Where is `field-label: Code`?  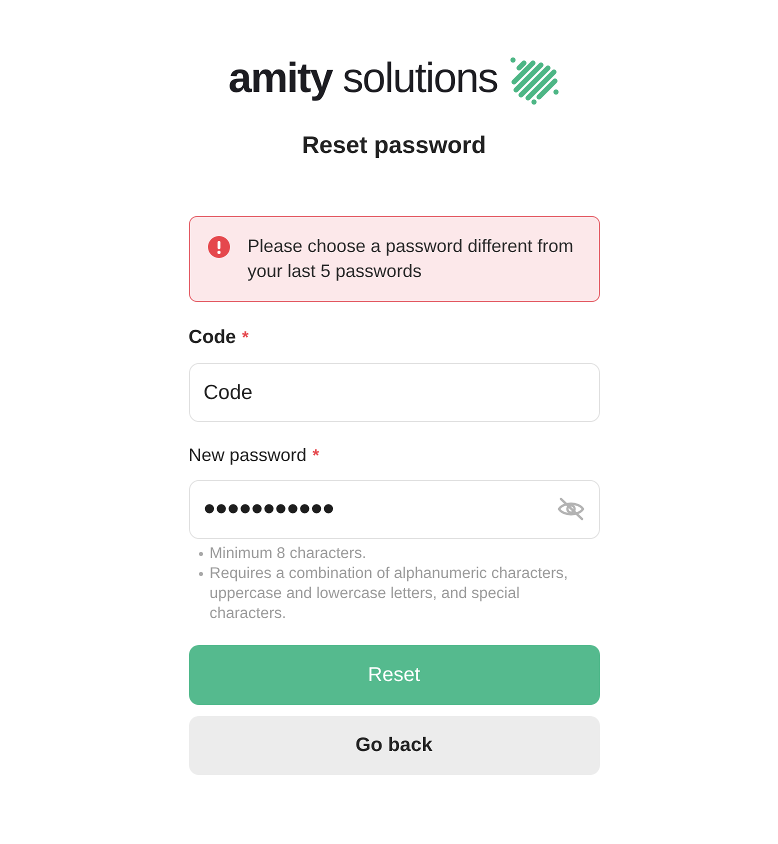 field-label: Code is located at coordinates (212, 338).